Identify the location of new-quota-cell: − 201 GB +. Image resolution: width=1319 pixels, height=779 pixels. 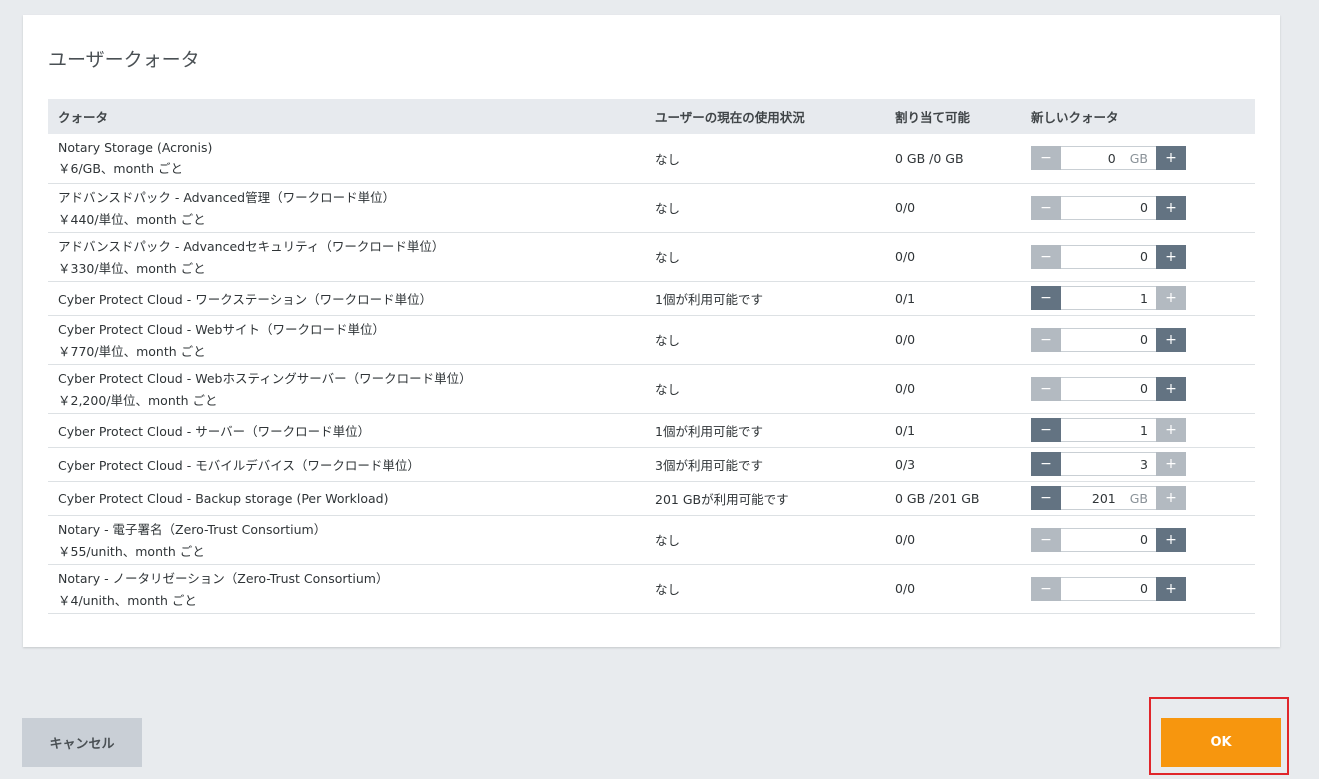
(1138, 498).